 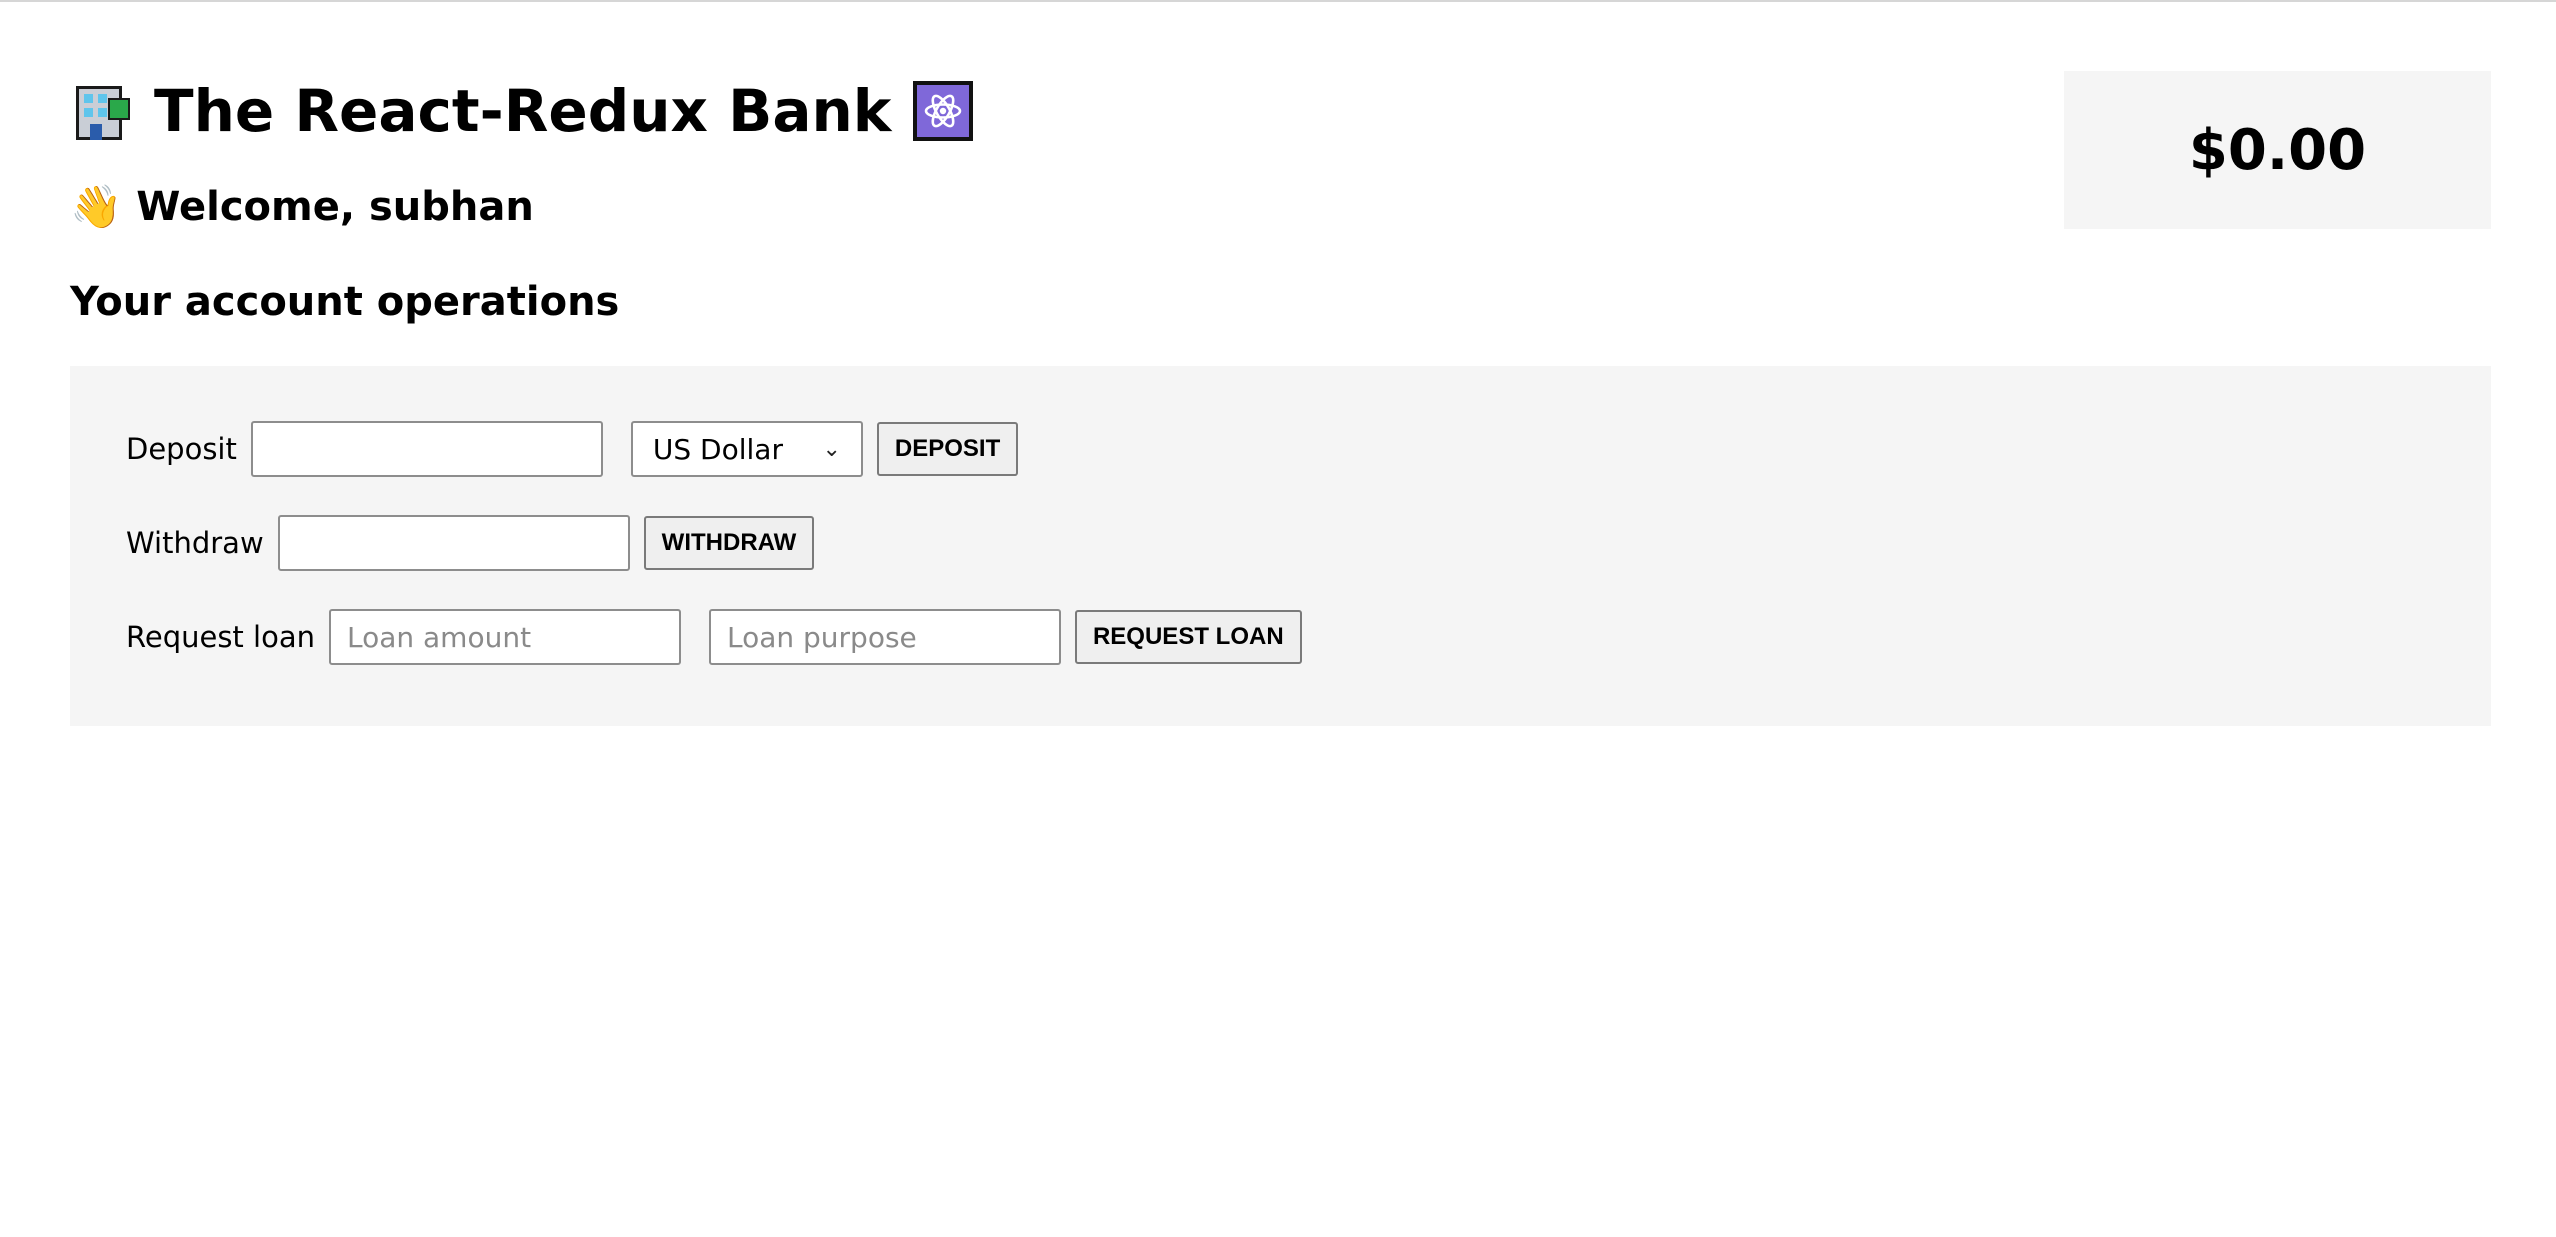 I want to click on page-title: The React-Redux Bank, so click(x=522, y=111).